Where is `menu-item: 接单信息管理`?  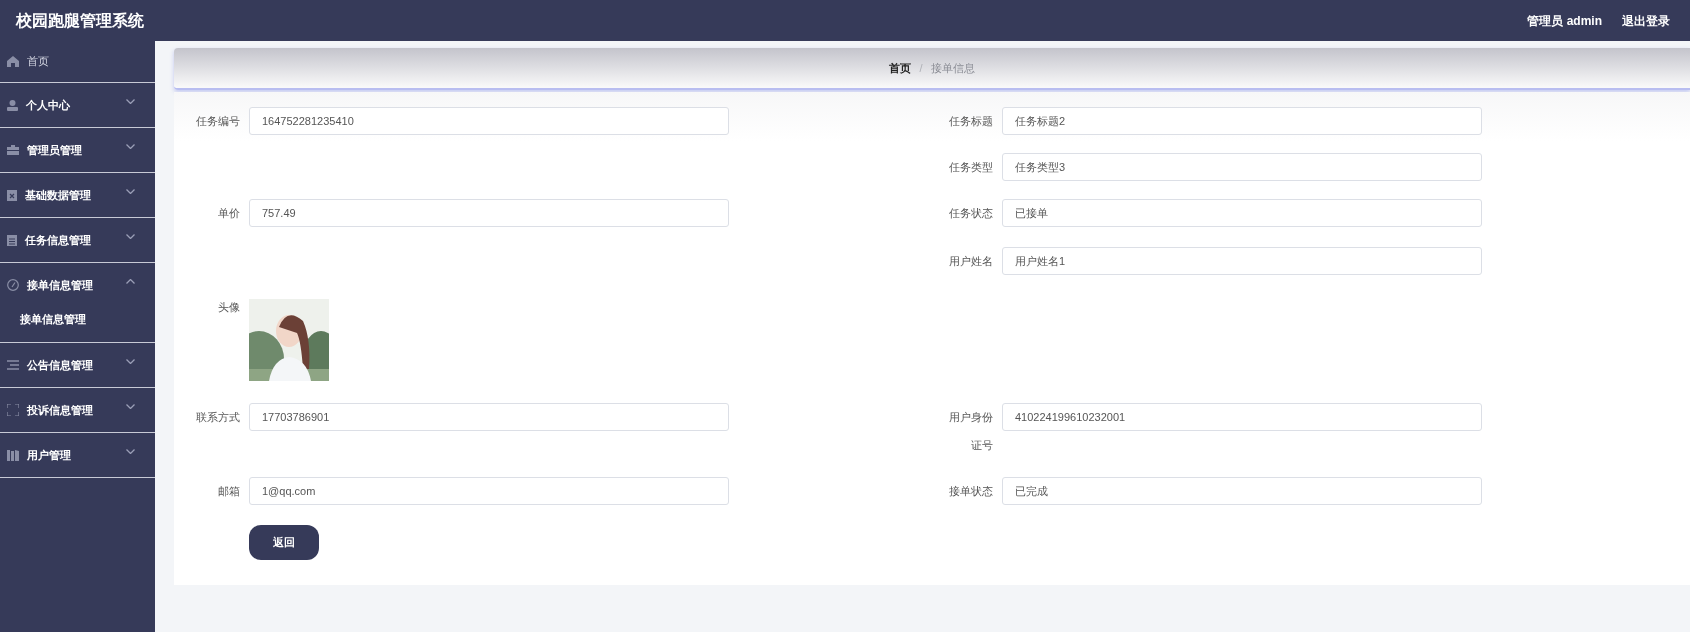 menu-item: 接单信息管理 is located at coordinates (77, 285).